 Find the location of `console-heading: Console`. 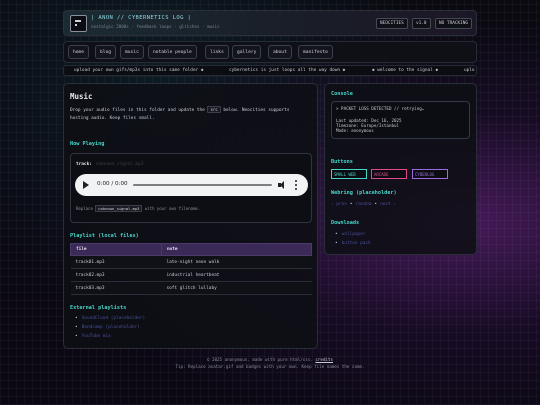

console-heading: Console is located at coordinates (342, 94).